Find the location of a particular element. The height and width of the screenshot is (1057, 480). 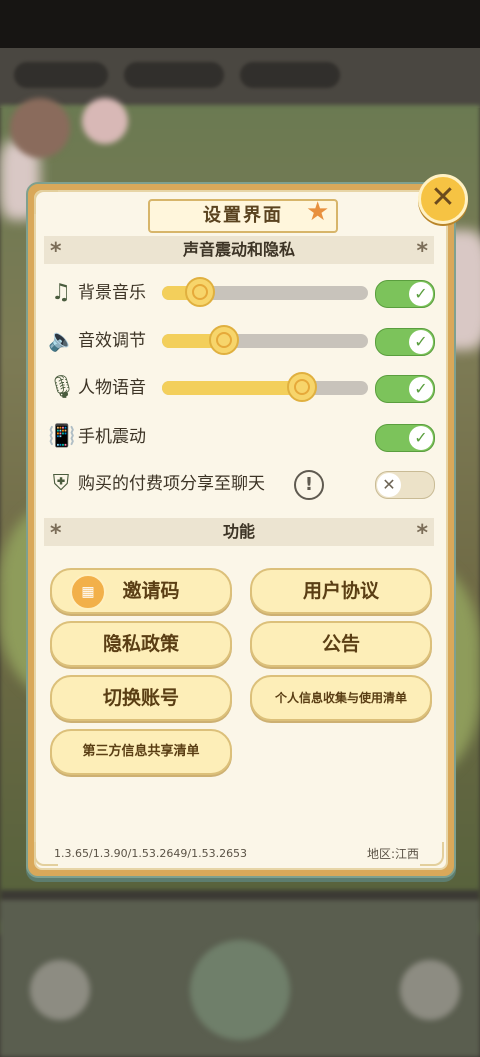

voice-slider is located at coordinates (265, 387).